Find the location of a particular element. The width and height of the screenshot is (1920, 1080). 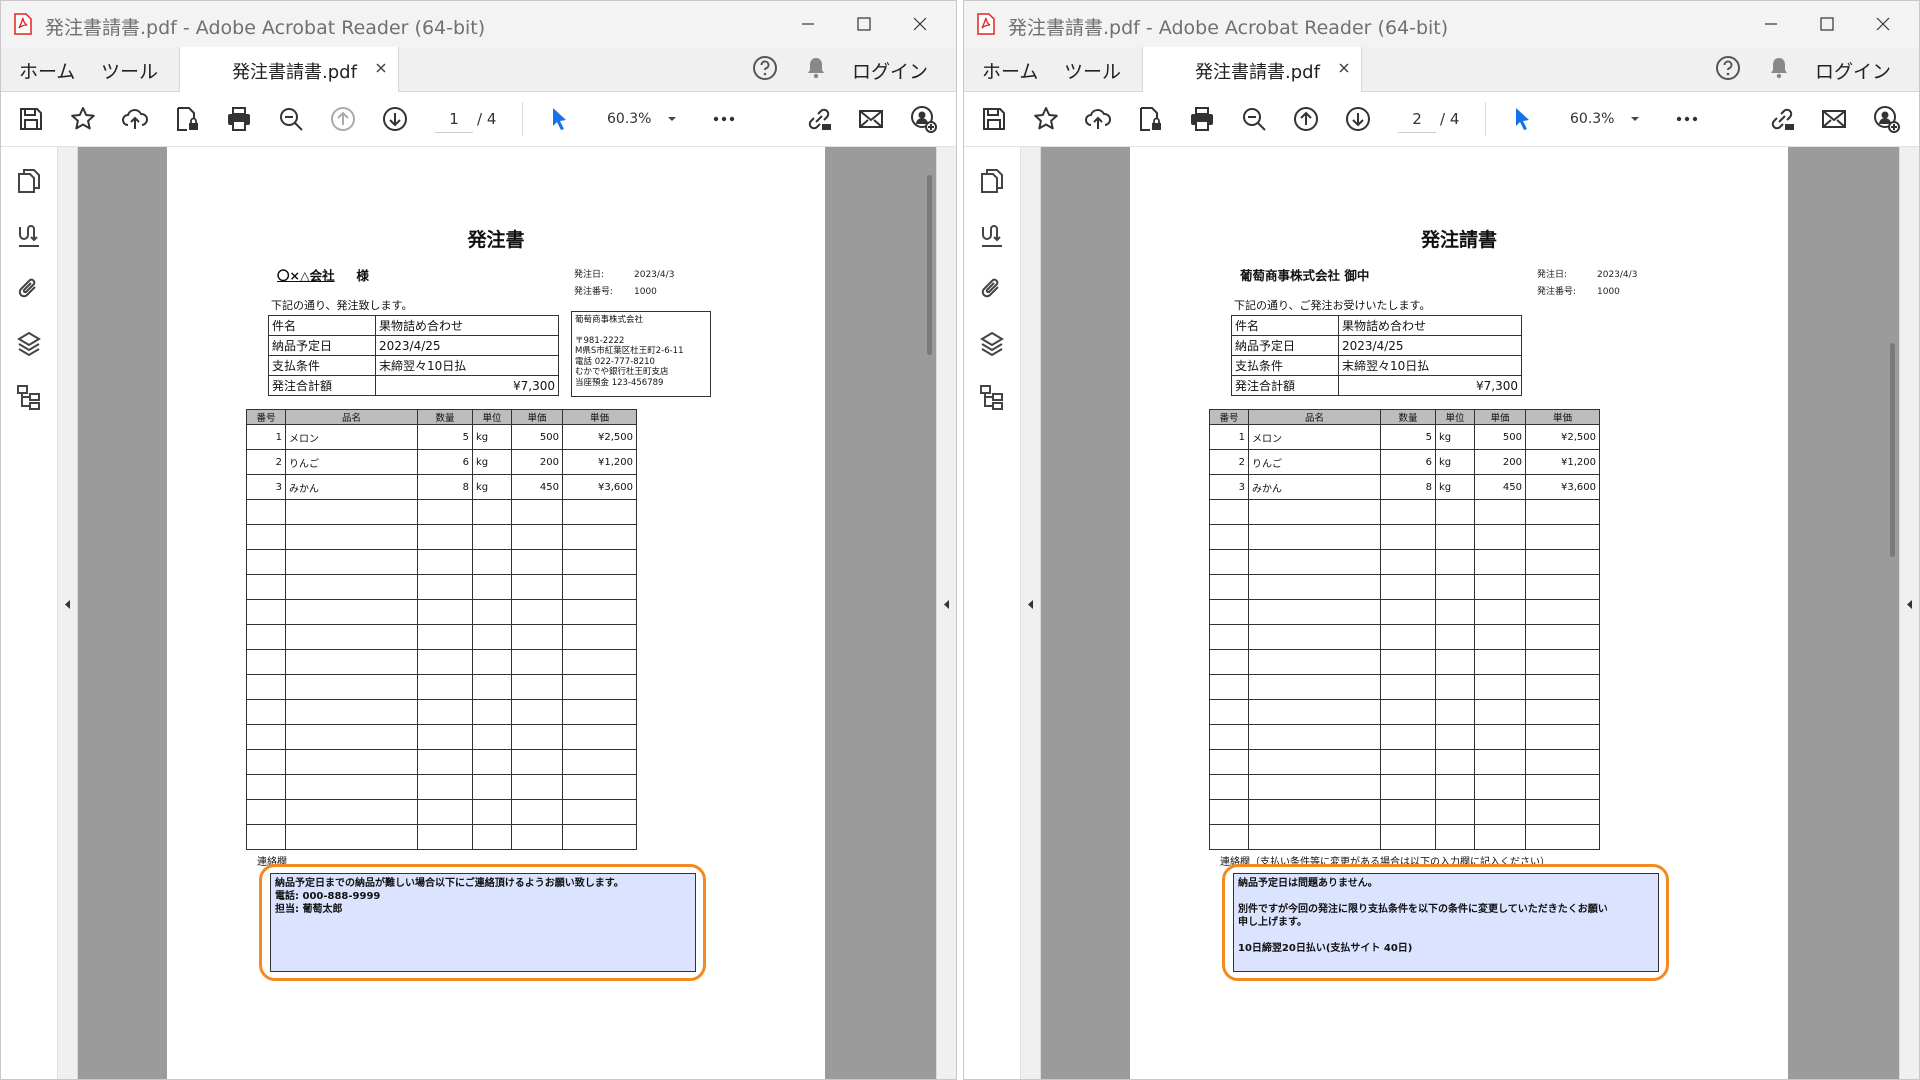

summary-label: 支払条件 is located at coordinates (1285, 365).